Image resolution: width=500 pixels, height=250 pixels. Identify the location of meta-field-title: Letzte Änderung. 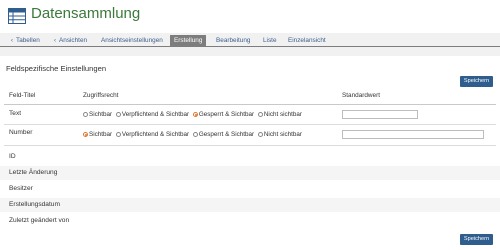
(33, 172).